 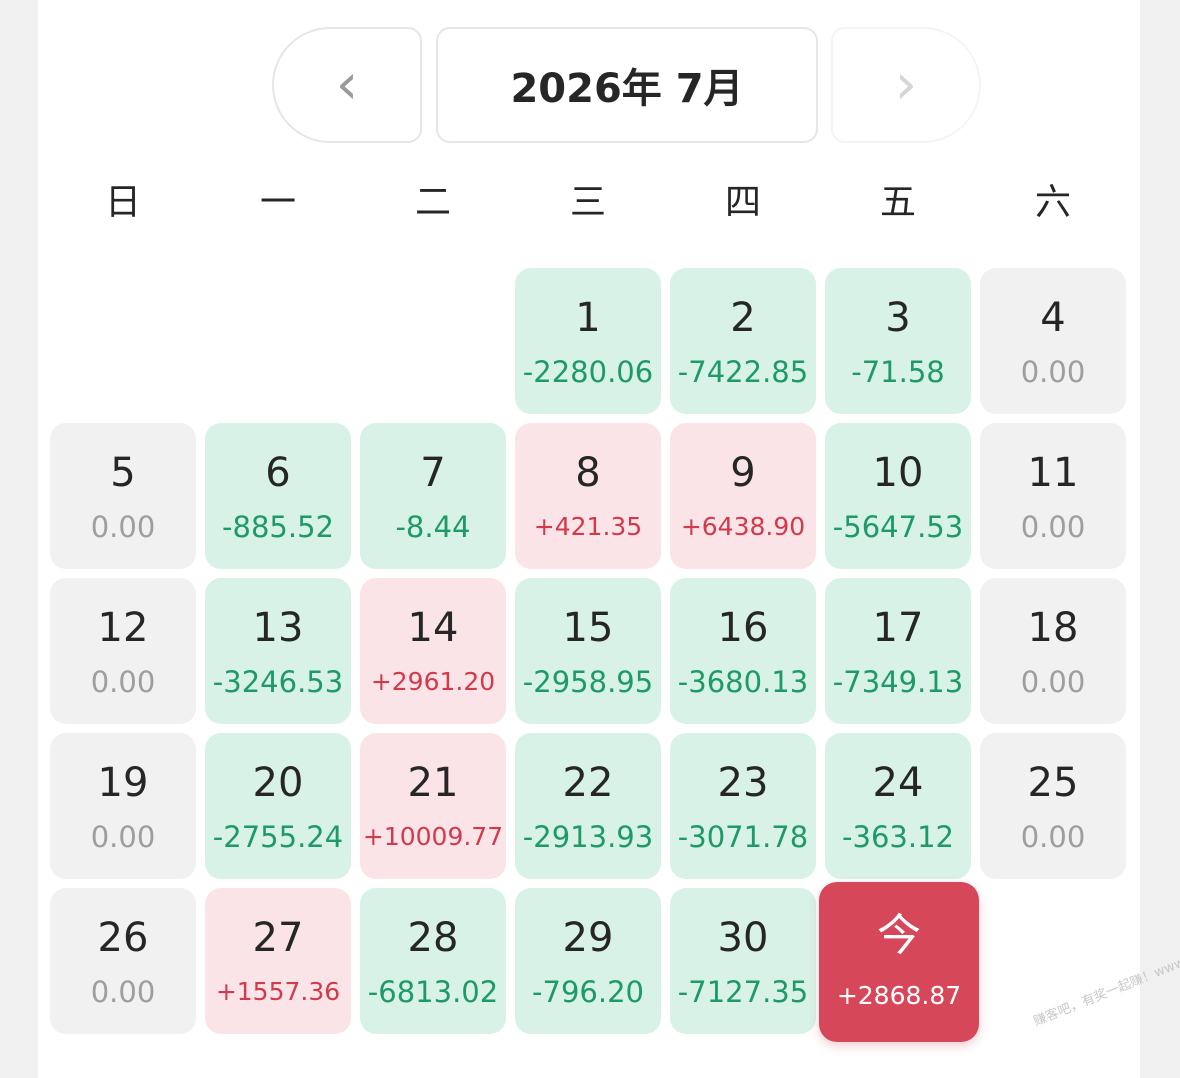 I want to click on day-number: 5, so click(x=123, y=473).